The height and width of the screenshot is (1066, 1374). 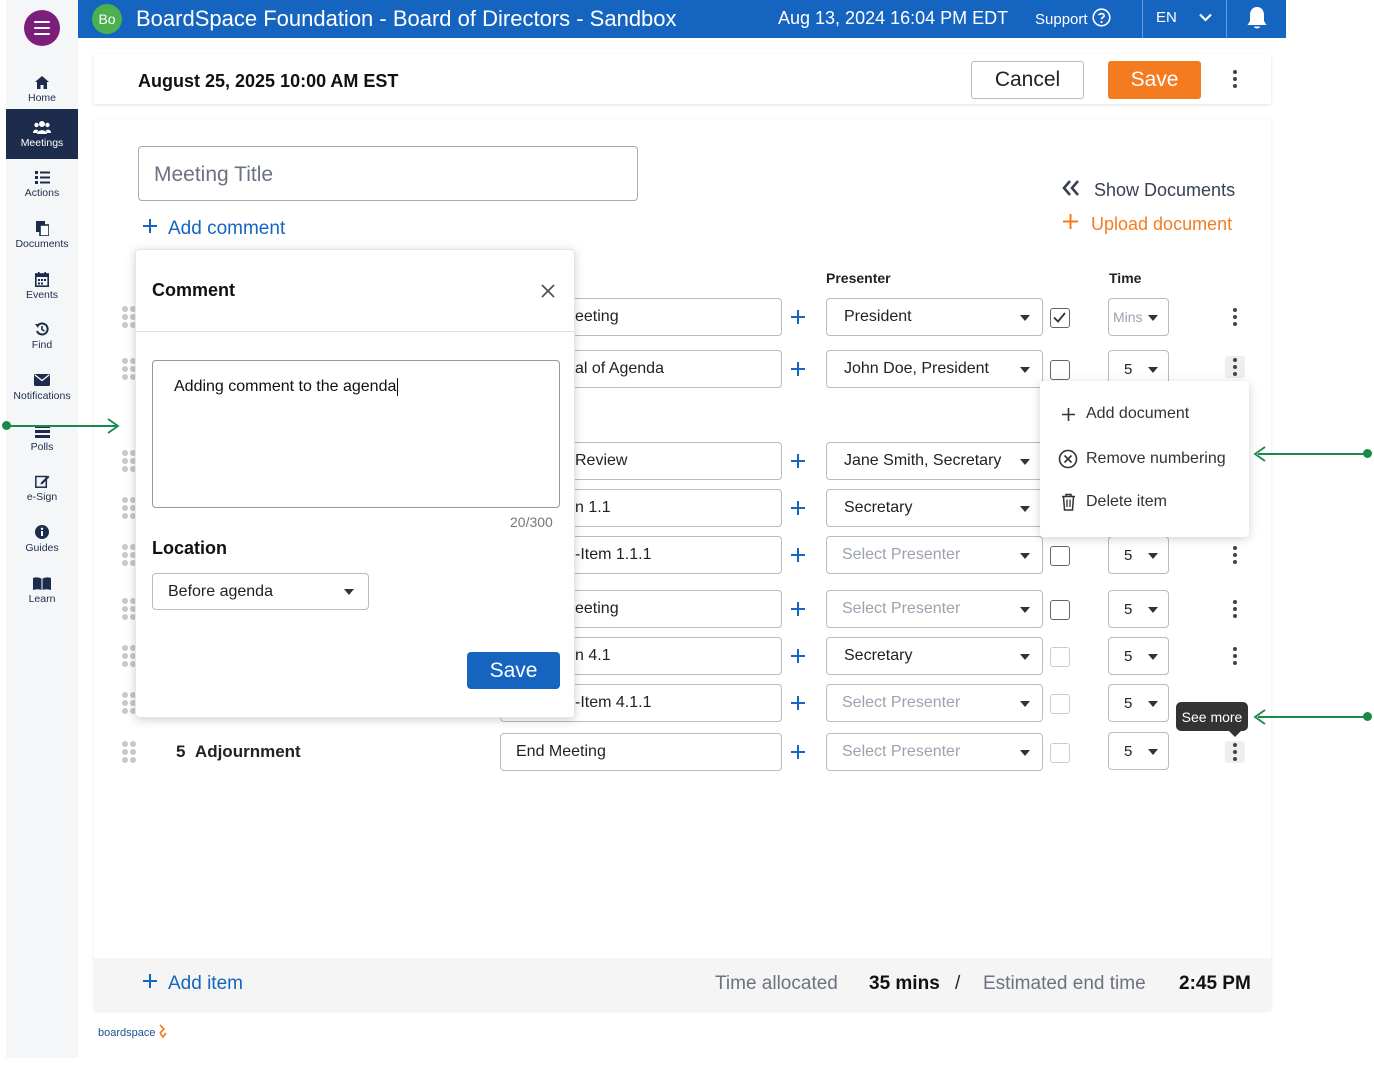 I want to click on add-comment-button: Add comment, so click(x=213, y=229).